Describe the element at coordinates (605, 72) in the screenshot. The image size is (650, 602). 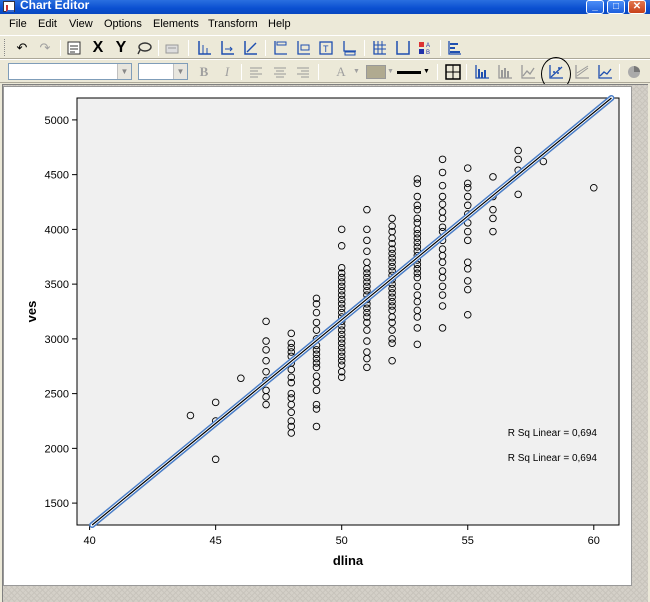
I see `add-interpolation-line-icon` at that location.